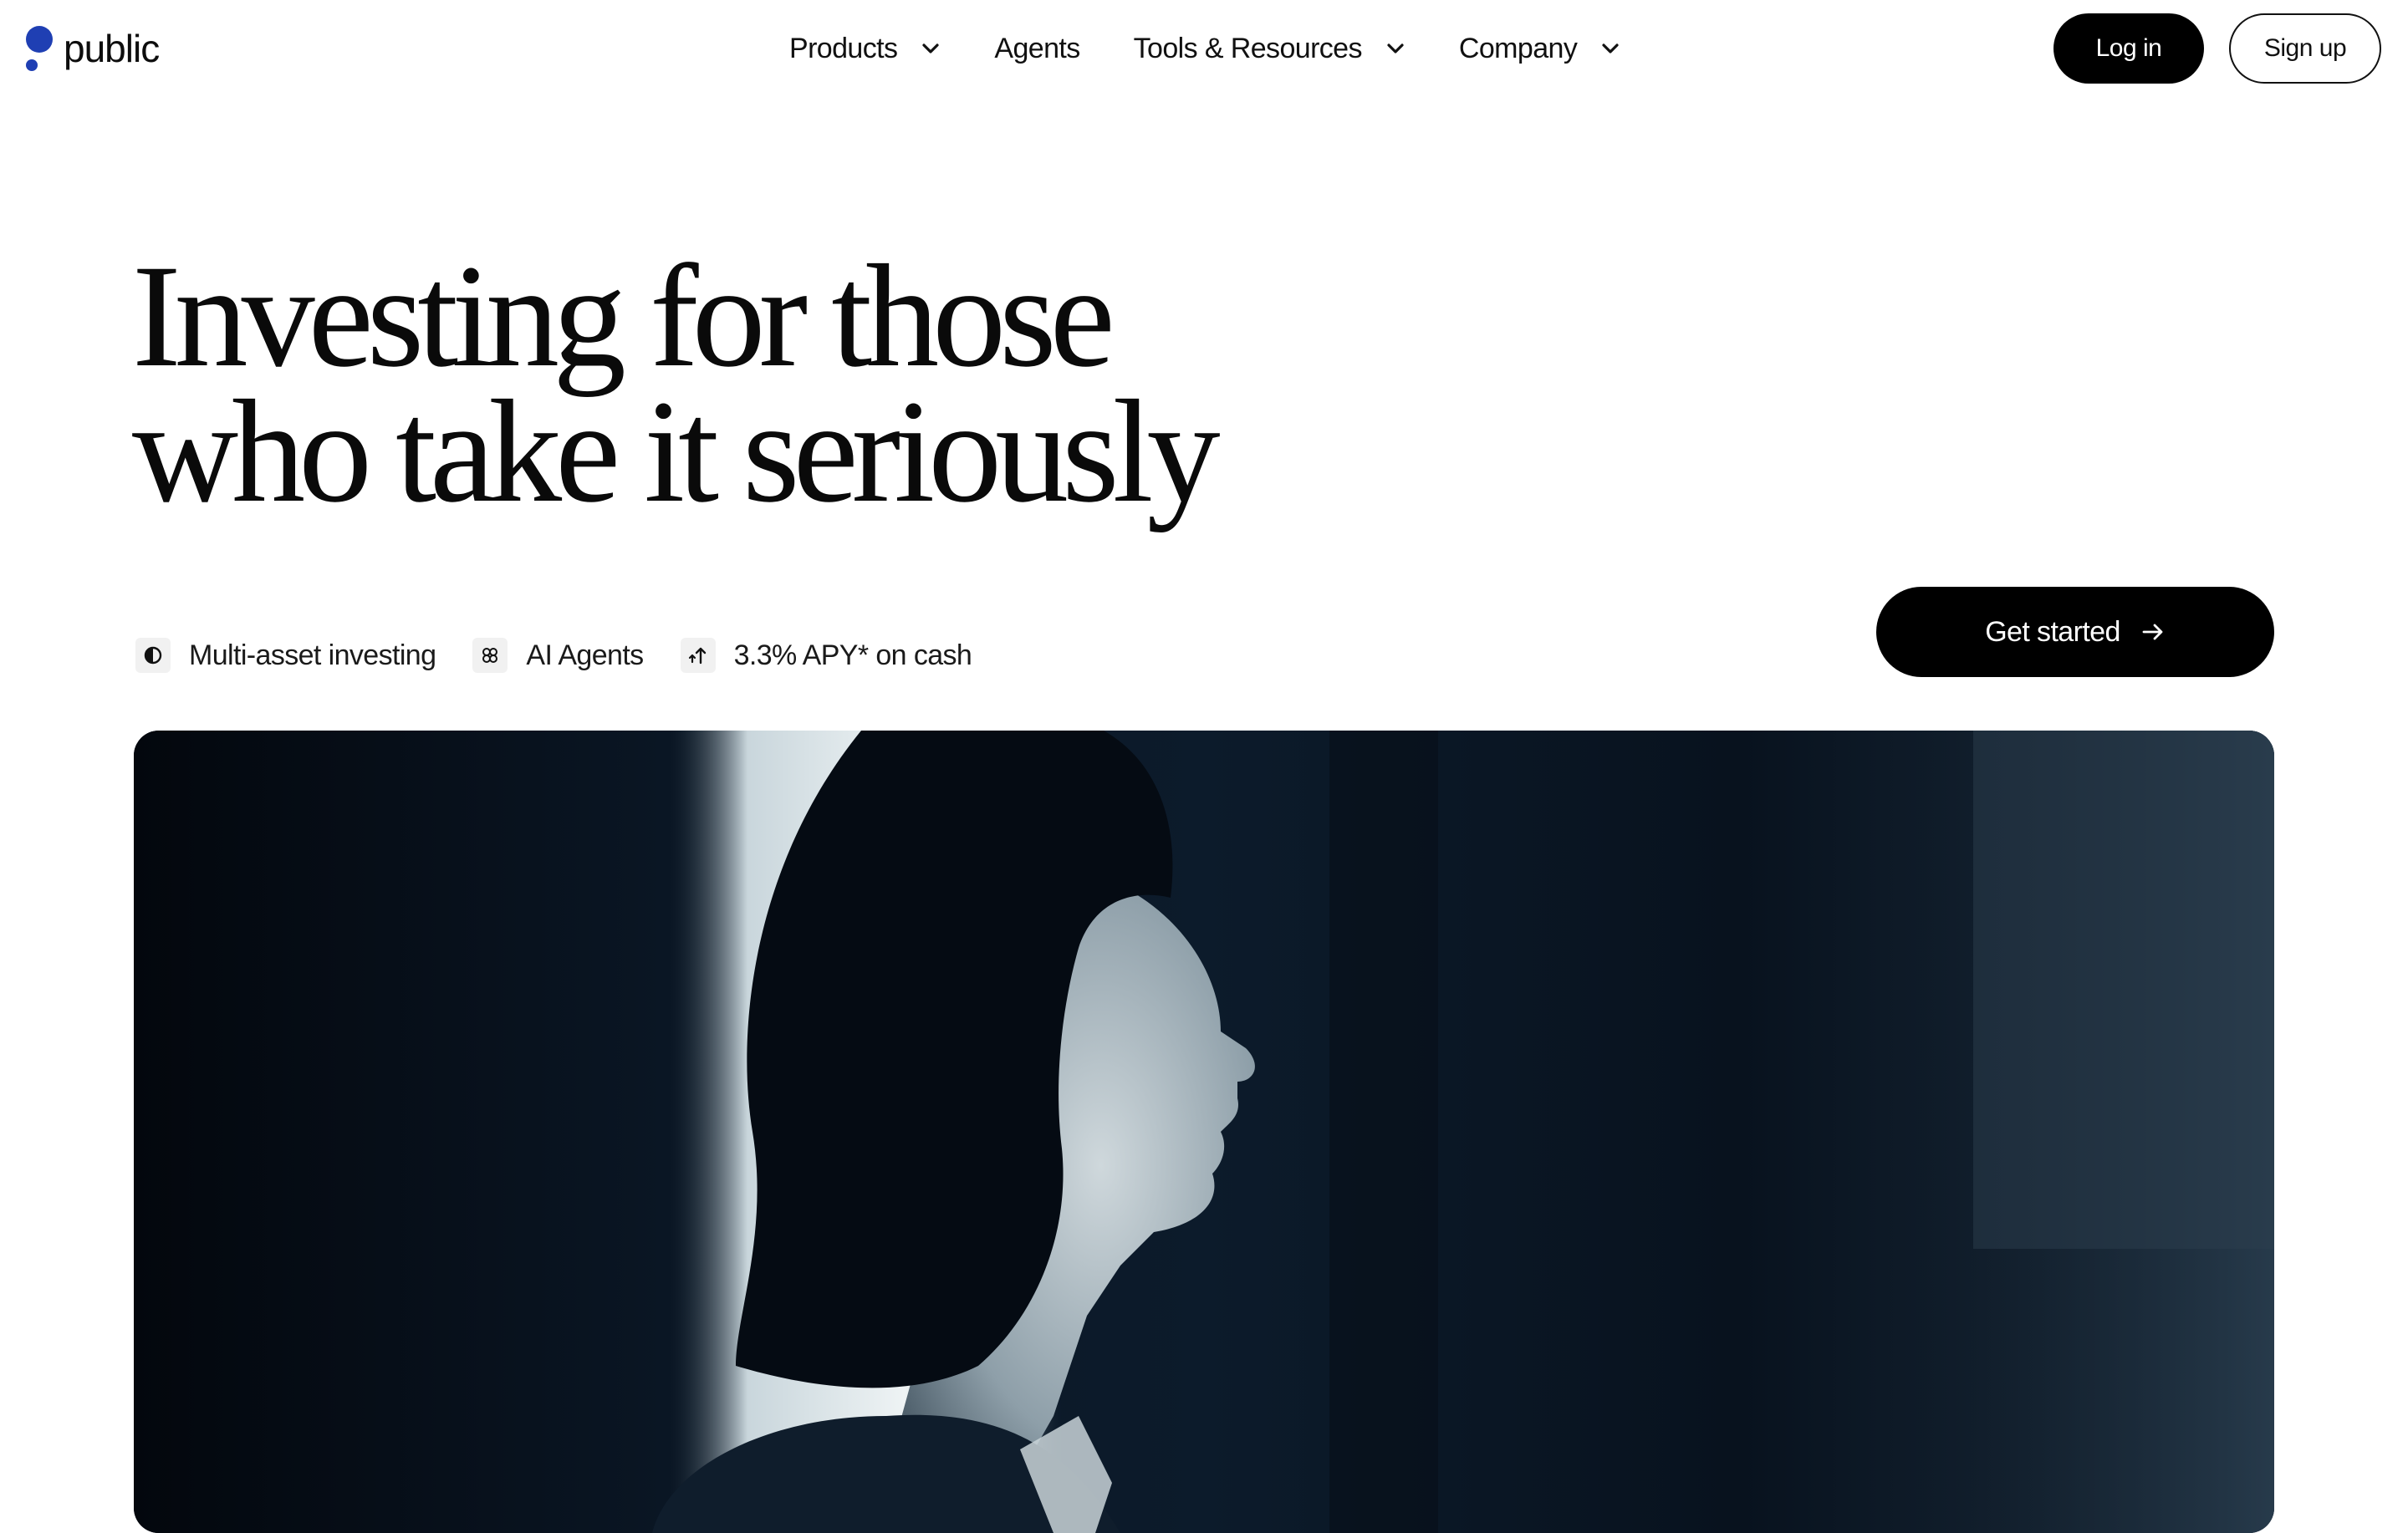 This screenshot has width=2408, height=1533. I want to click on signup-button: Sign up, so click(2305, 48).